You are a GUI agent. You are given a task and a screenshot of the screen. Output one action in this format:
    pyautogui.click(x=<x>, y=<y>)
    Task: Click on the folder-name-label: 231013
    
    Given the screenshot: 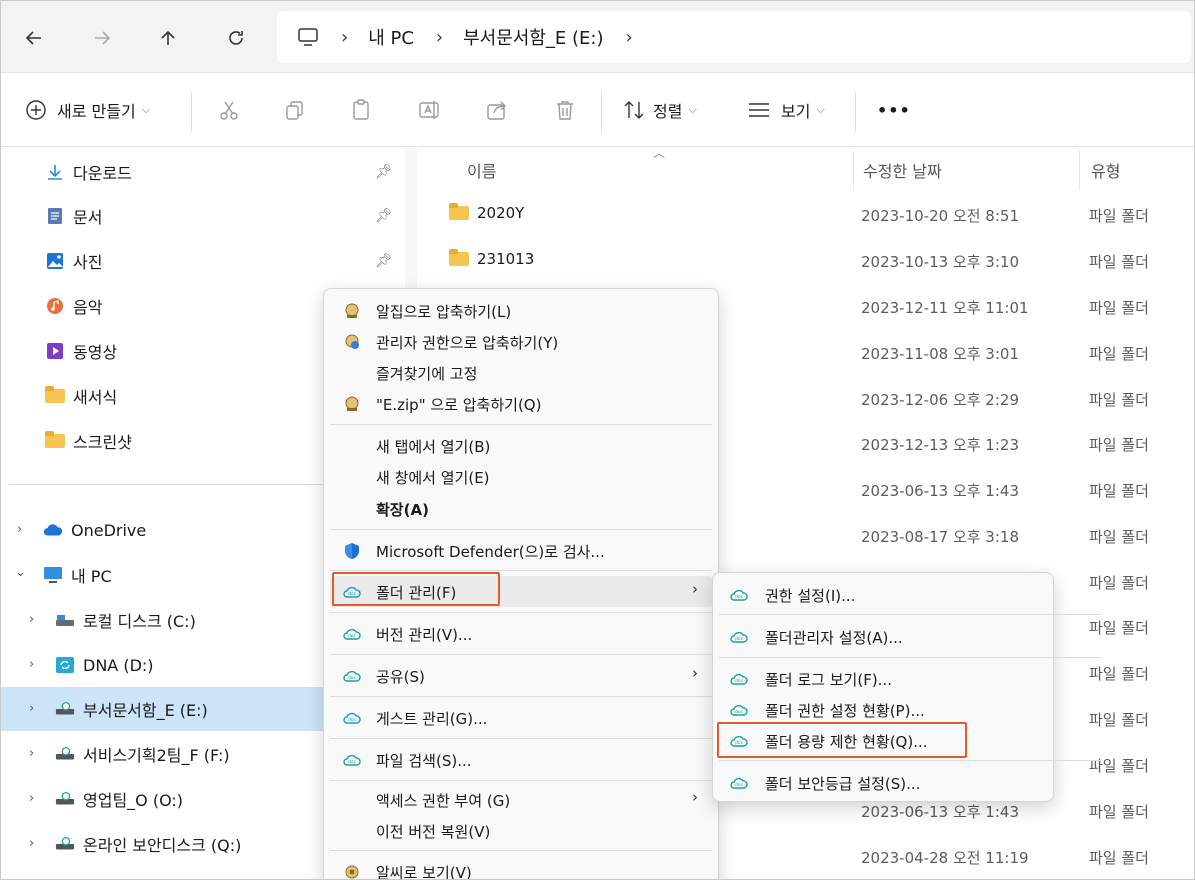 What is the action you would take?
    pyautogui.click(x=506, y=259)
    